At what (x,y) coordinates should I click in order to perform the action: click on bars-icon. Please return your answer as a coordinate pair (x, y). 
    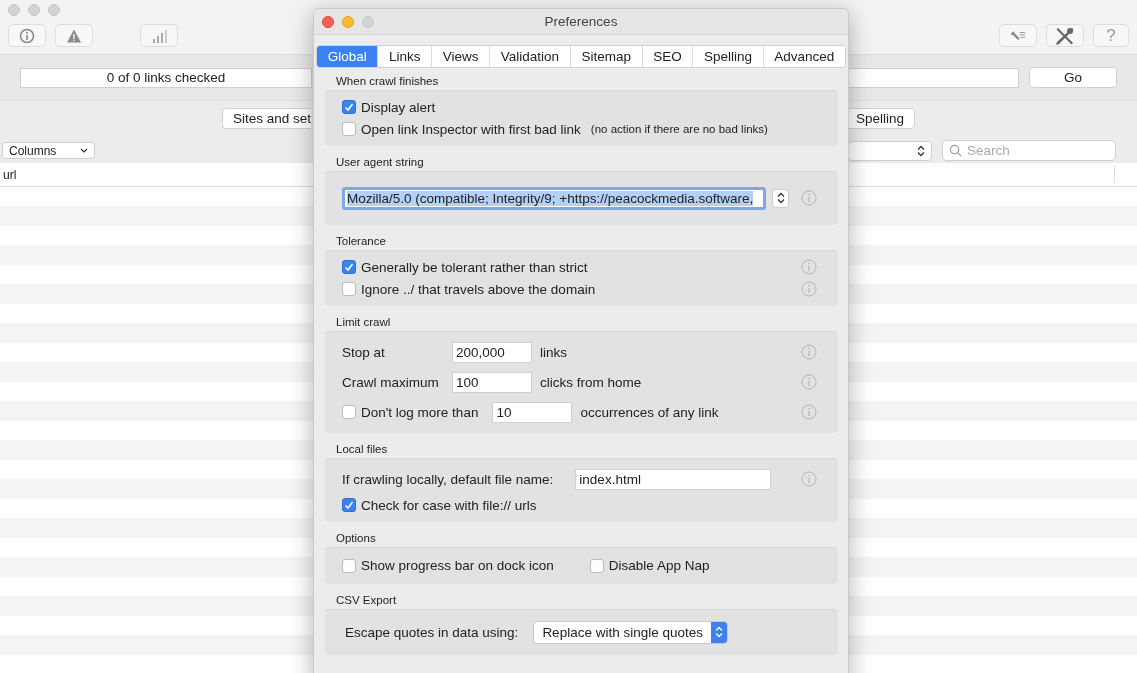
    Looking at the image, I should click on (159, 35).